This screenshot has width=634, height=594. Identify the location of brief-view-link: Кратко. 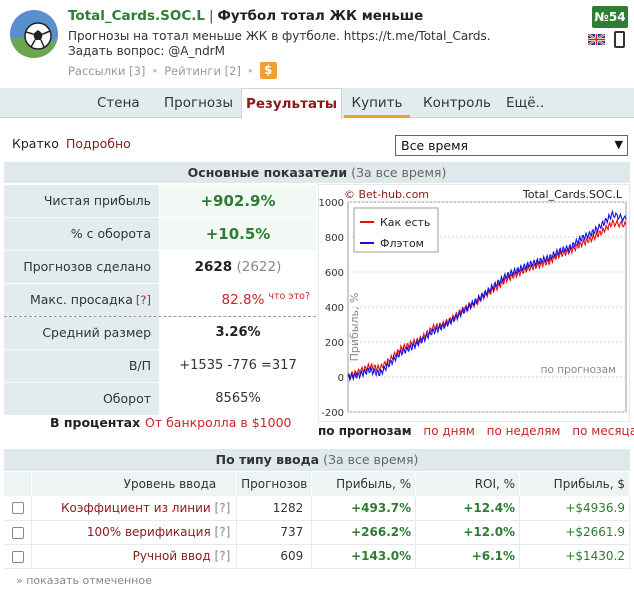
(35, 143).